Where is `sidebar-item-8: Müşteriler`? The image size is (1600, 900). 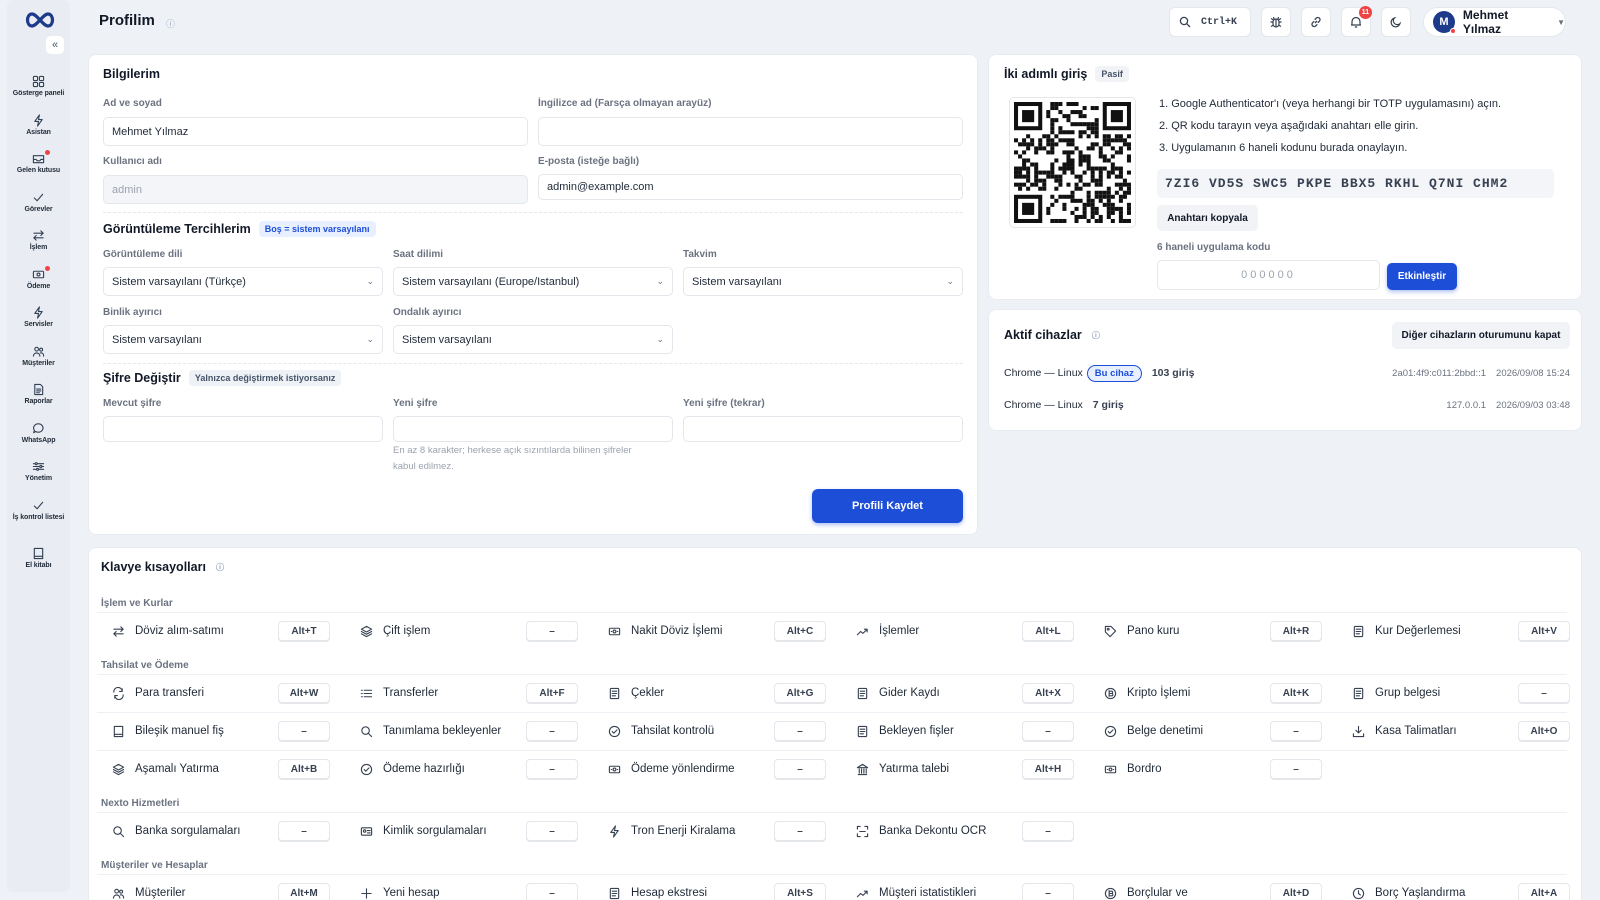 sidebar-item-8: Müşteriler is located at coordinates (38, 356).